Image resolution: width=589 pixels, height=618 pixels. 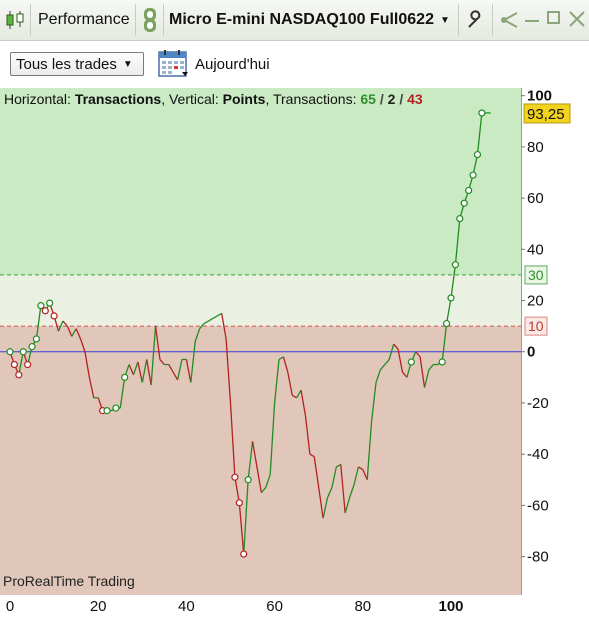 I want to click on date-label: Aujourd'hui, so click(x=232, y=64).